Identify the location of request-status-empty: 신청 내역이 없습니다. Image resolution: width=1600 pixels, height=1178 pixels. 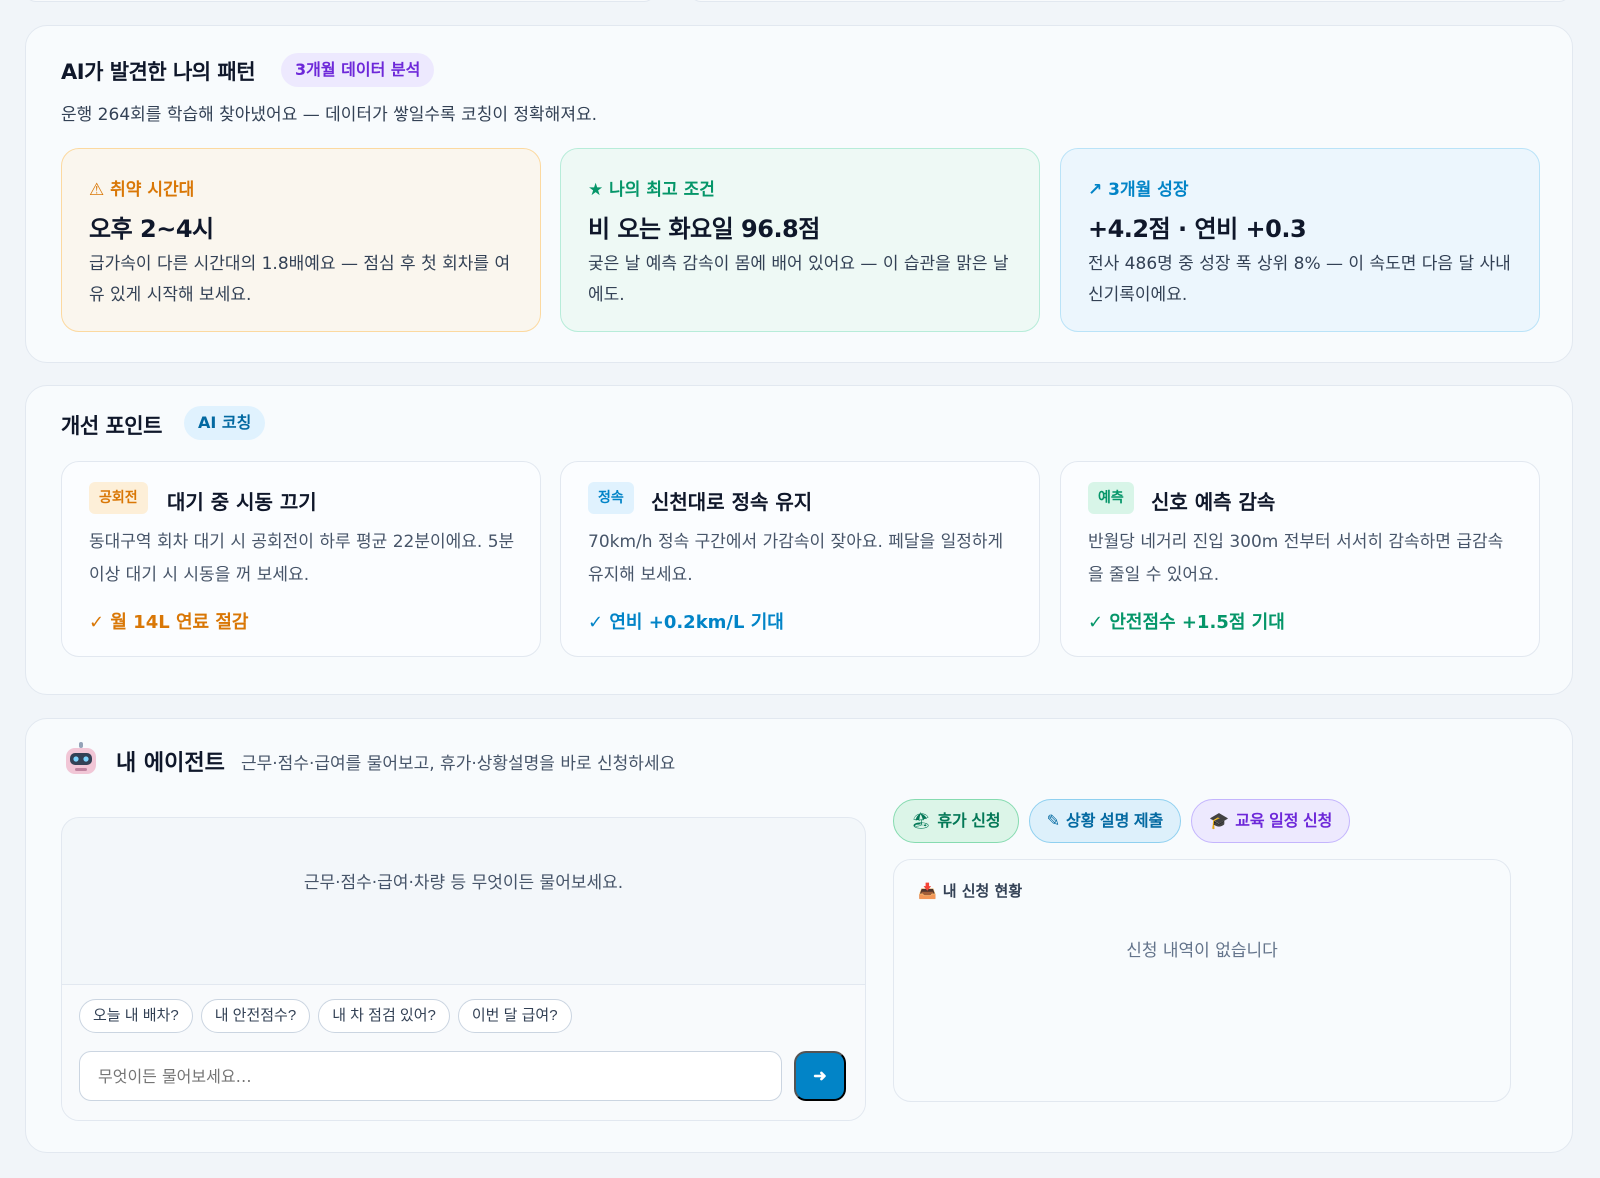
(1202, 951).